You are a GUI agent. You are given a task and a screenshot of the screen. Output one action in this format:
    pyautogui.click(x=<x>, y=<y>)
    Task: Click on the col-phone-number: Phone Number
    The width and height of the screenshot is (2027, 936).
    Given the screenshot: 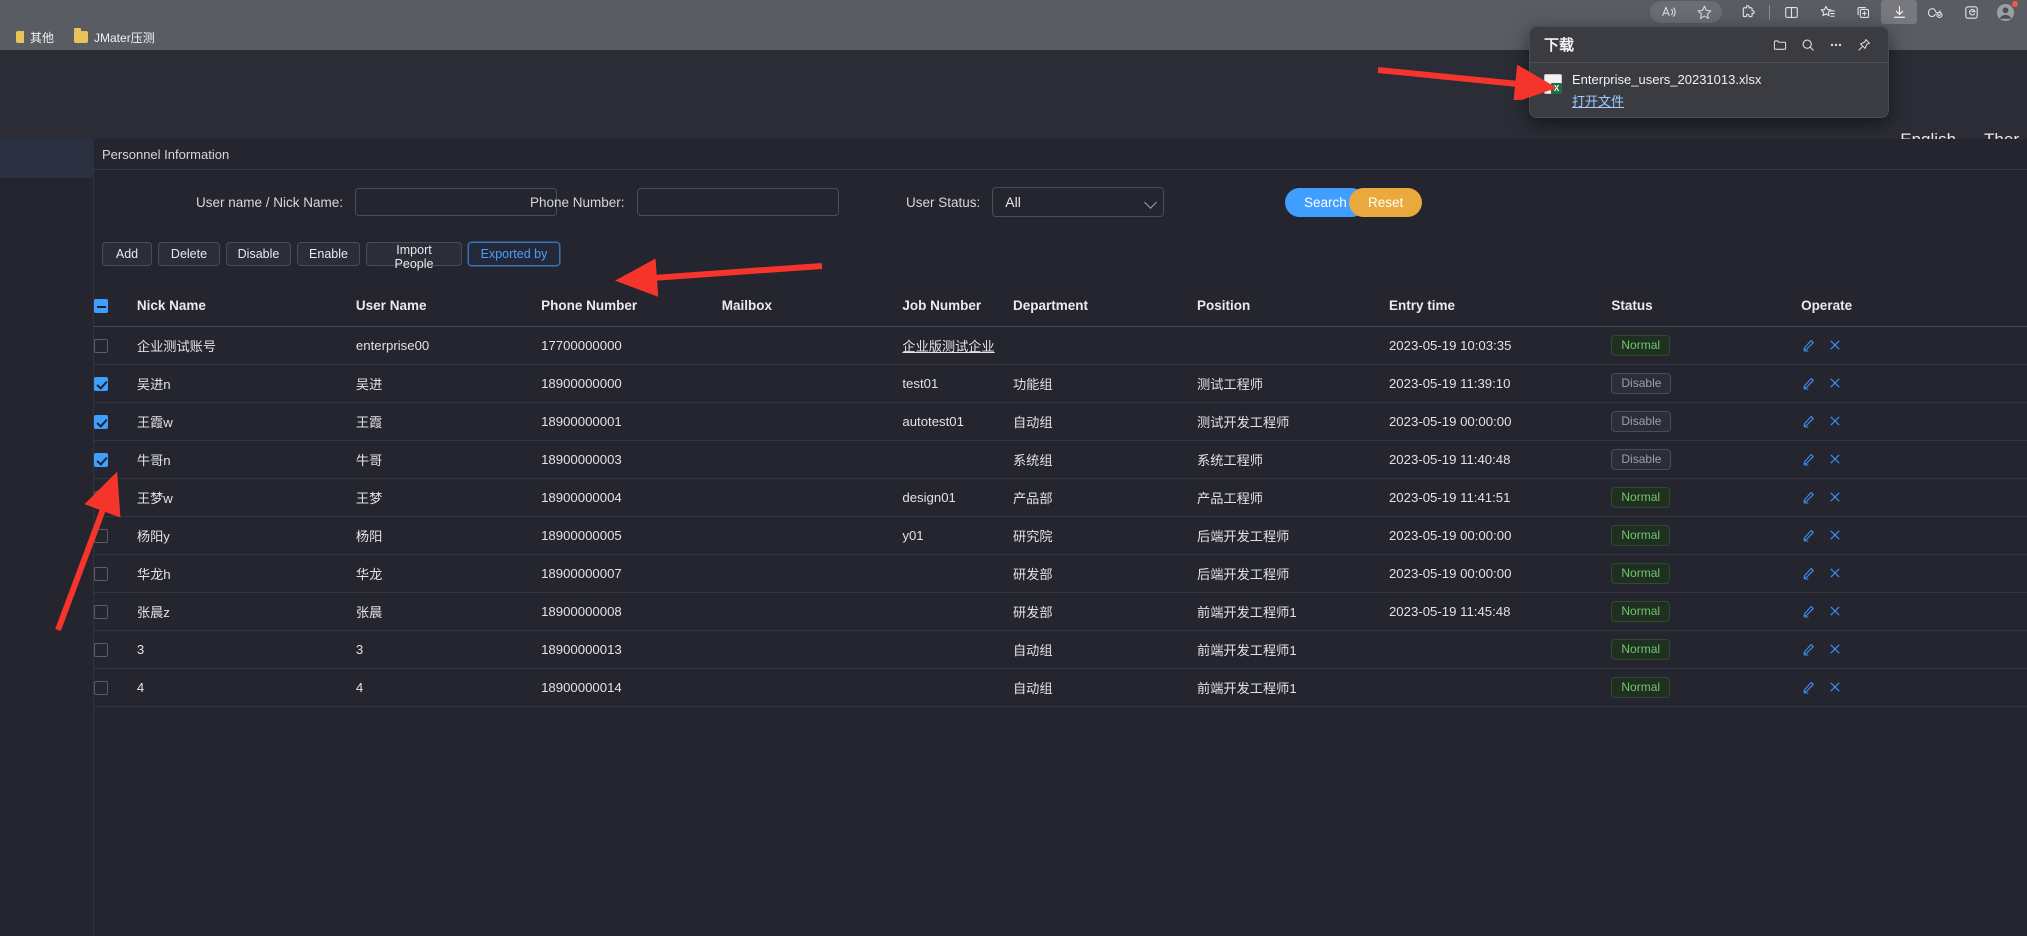 What is the action you would take?
    pyautogui.click(x=631, y=306)
    